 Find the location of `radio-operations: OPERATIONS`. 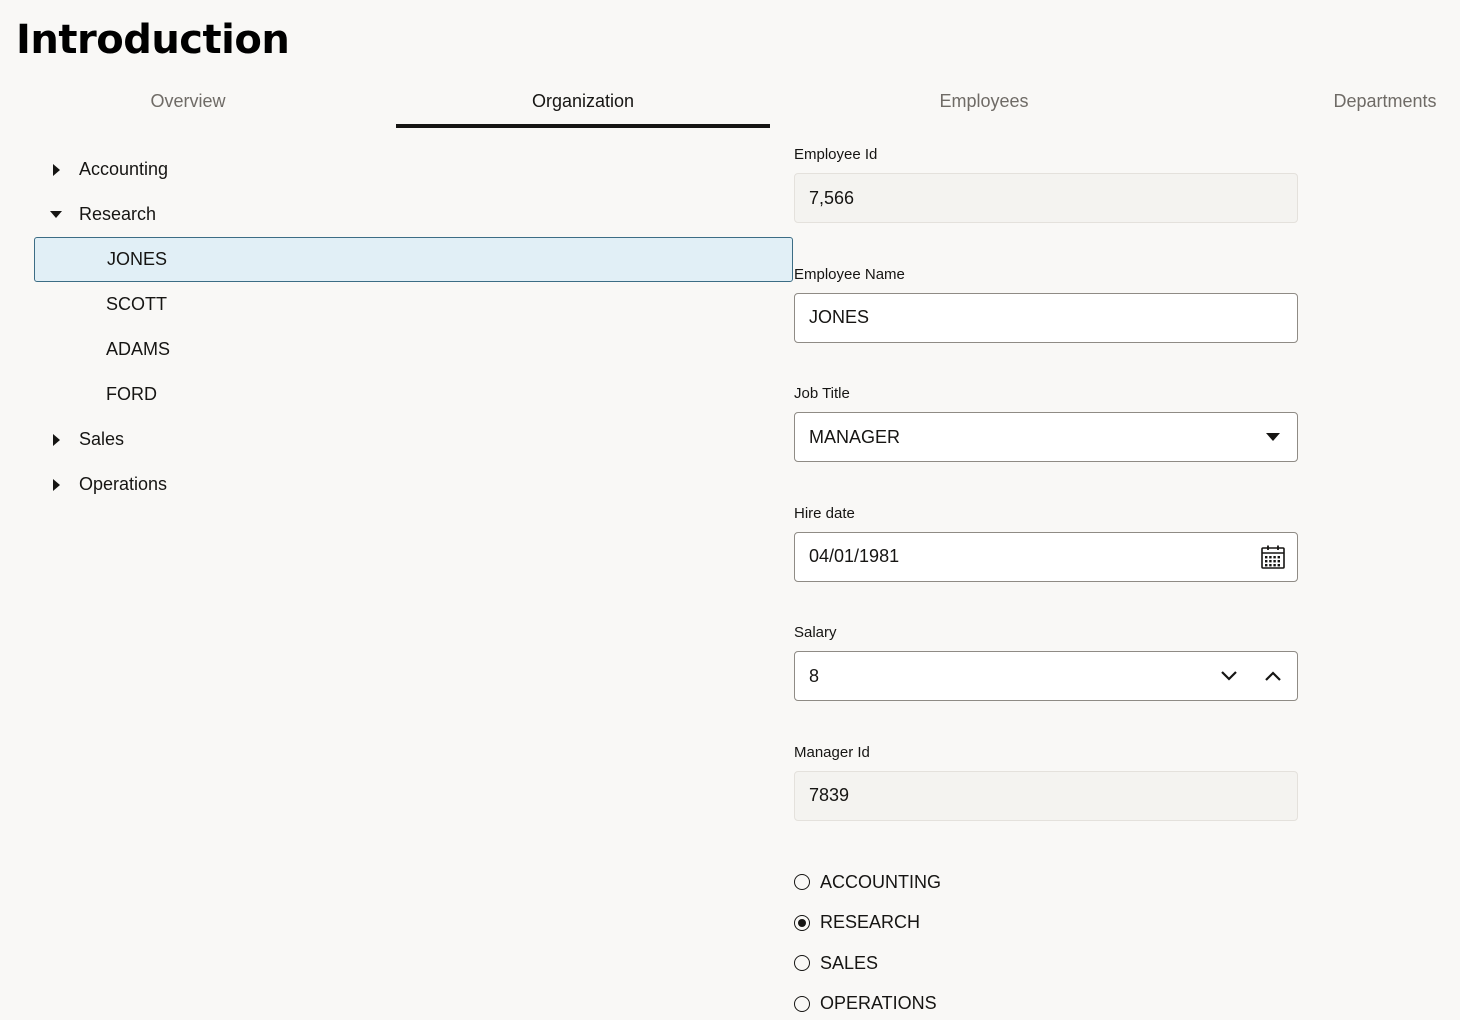

radio-operations: OPERATIONS is located at coordinates (867, 1002).